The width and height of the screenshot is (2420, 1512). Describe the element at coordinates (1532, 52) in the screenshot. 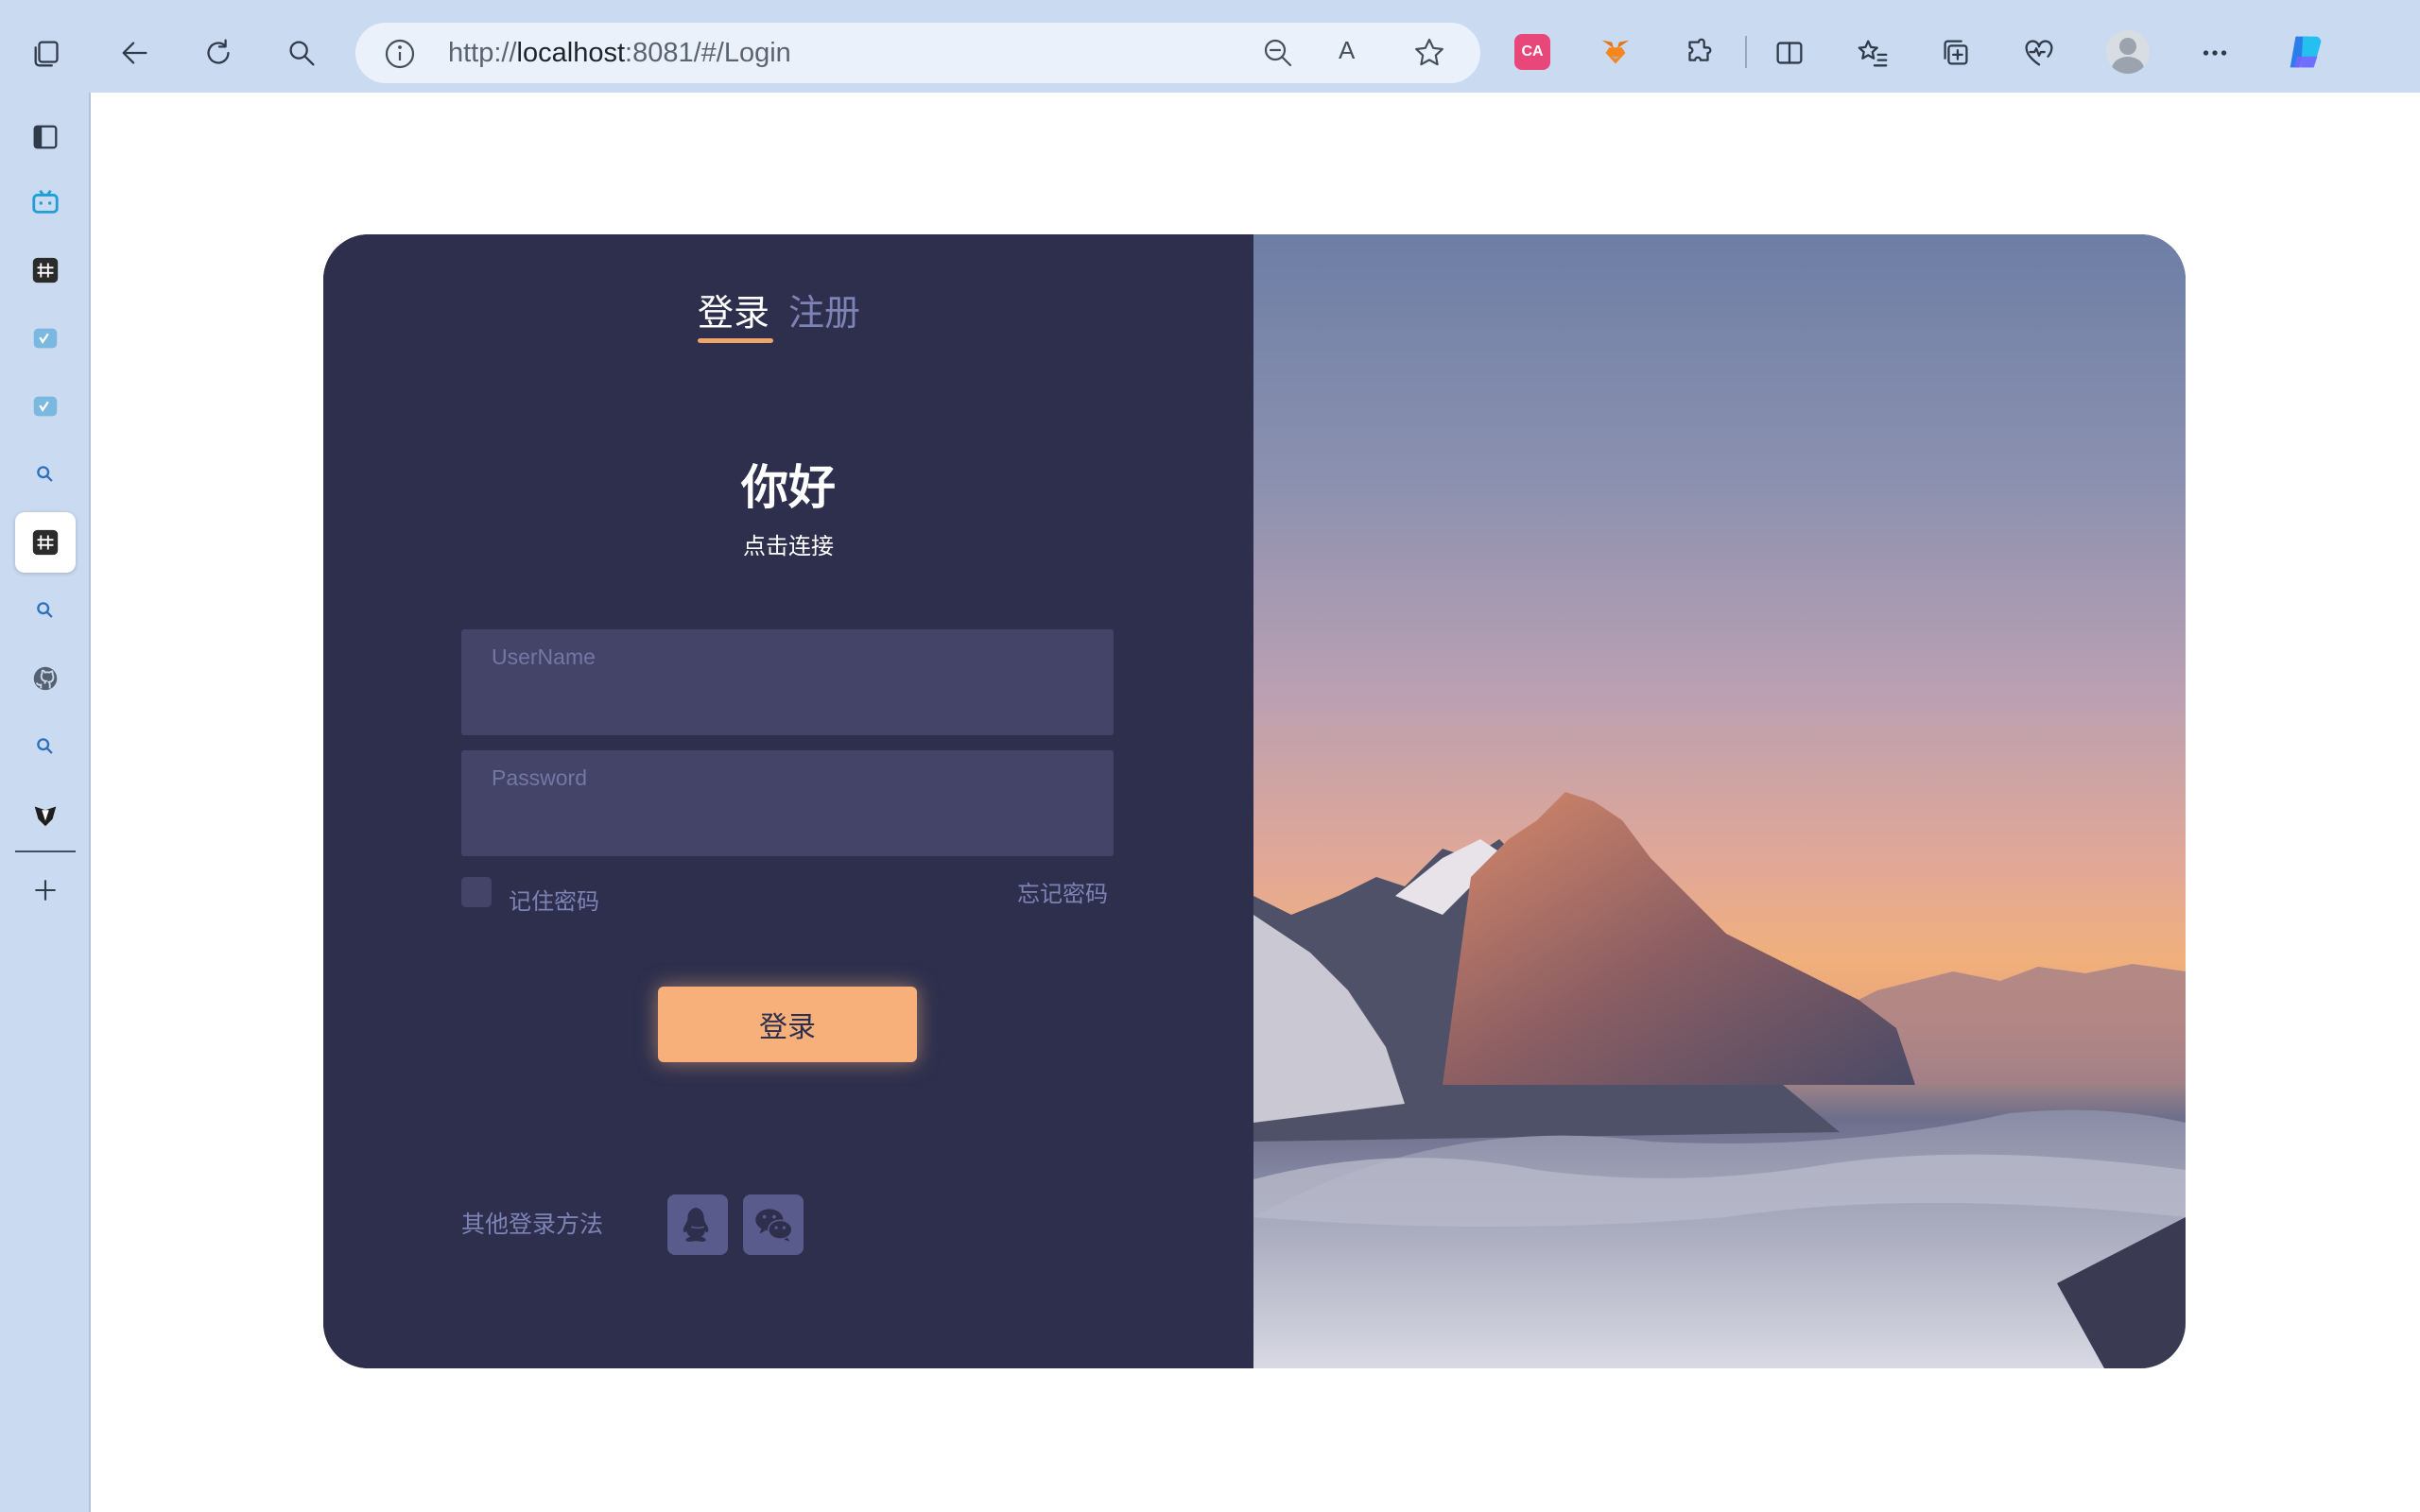

I see `translate-extension-icon: CA` at that location.